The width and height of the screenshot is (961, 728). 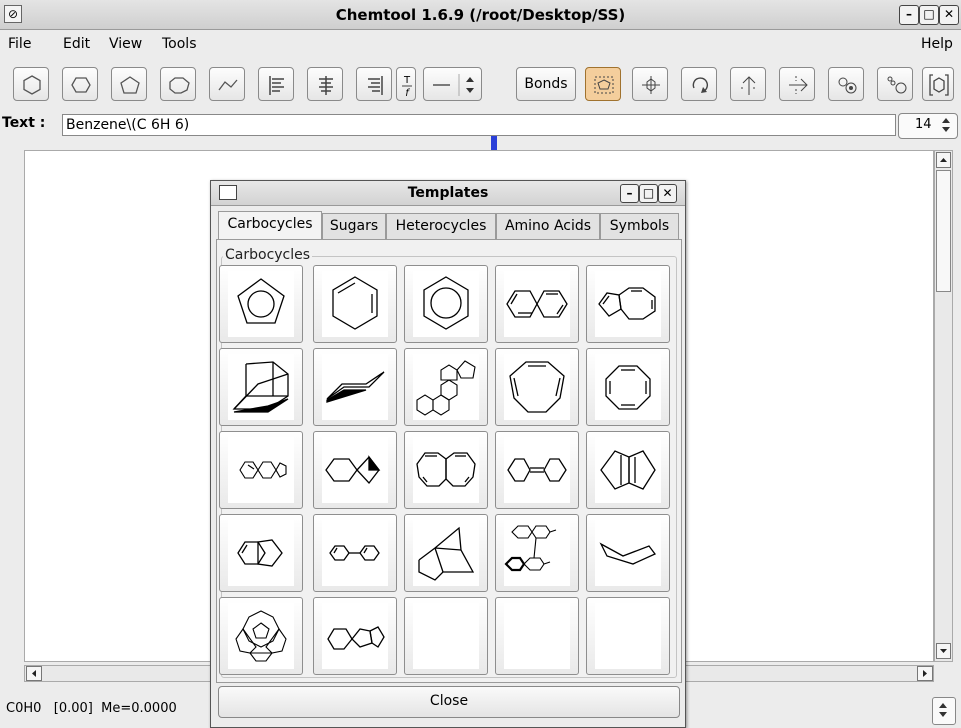 I want to click on close-icon: ✕, so click(x=949, y=15).